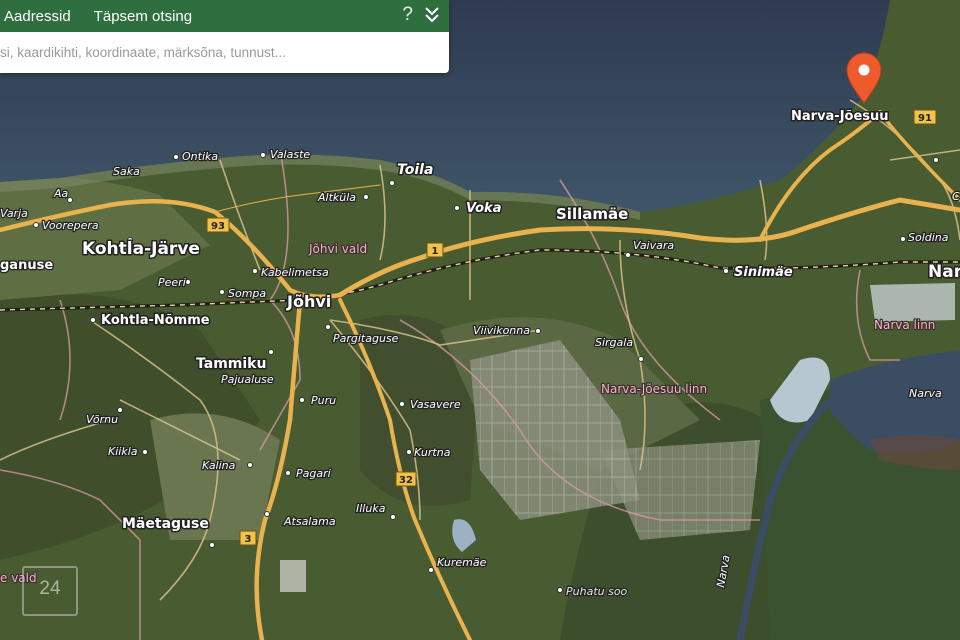 The height and width of the screenshot is (640, 960). Describe the element at coordinates (313, 473) in the screenshot. I see `village-label: Pagari` at that location.